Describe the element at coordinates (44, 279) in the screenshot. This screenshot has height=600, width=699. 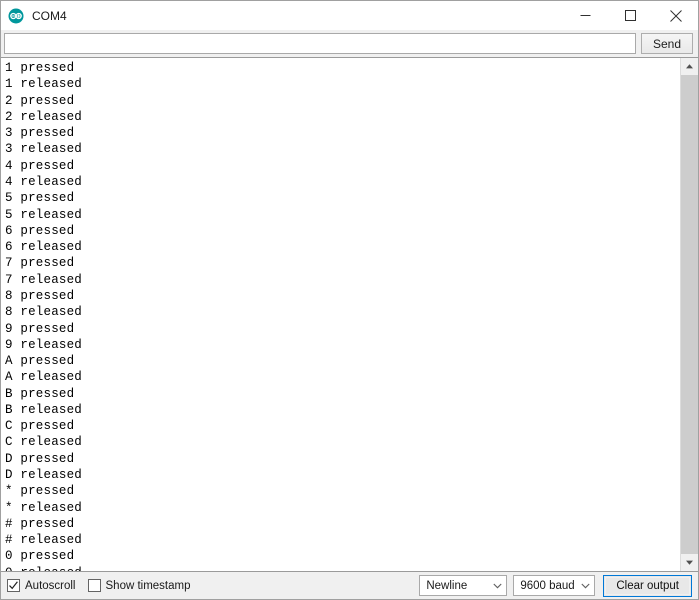
I see `output-line: 7 released` at that location.